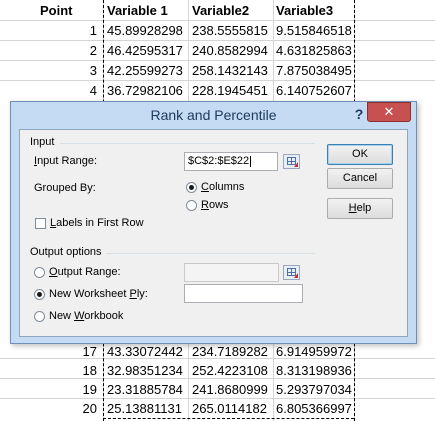 The height and width of the screenshot is (421, 435). What do you see at coordinates (65, 161) in the screenshot?
I see `input-range-label: Input Range:` at bounding box center [65, 161].